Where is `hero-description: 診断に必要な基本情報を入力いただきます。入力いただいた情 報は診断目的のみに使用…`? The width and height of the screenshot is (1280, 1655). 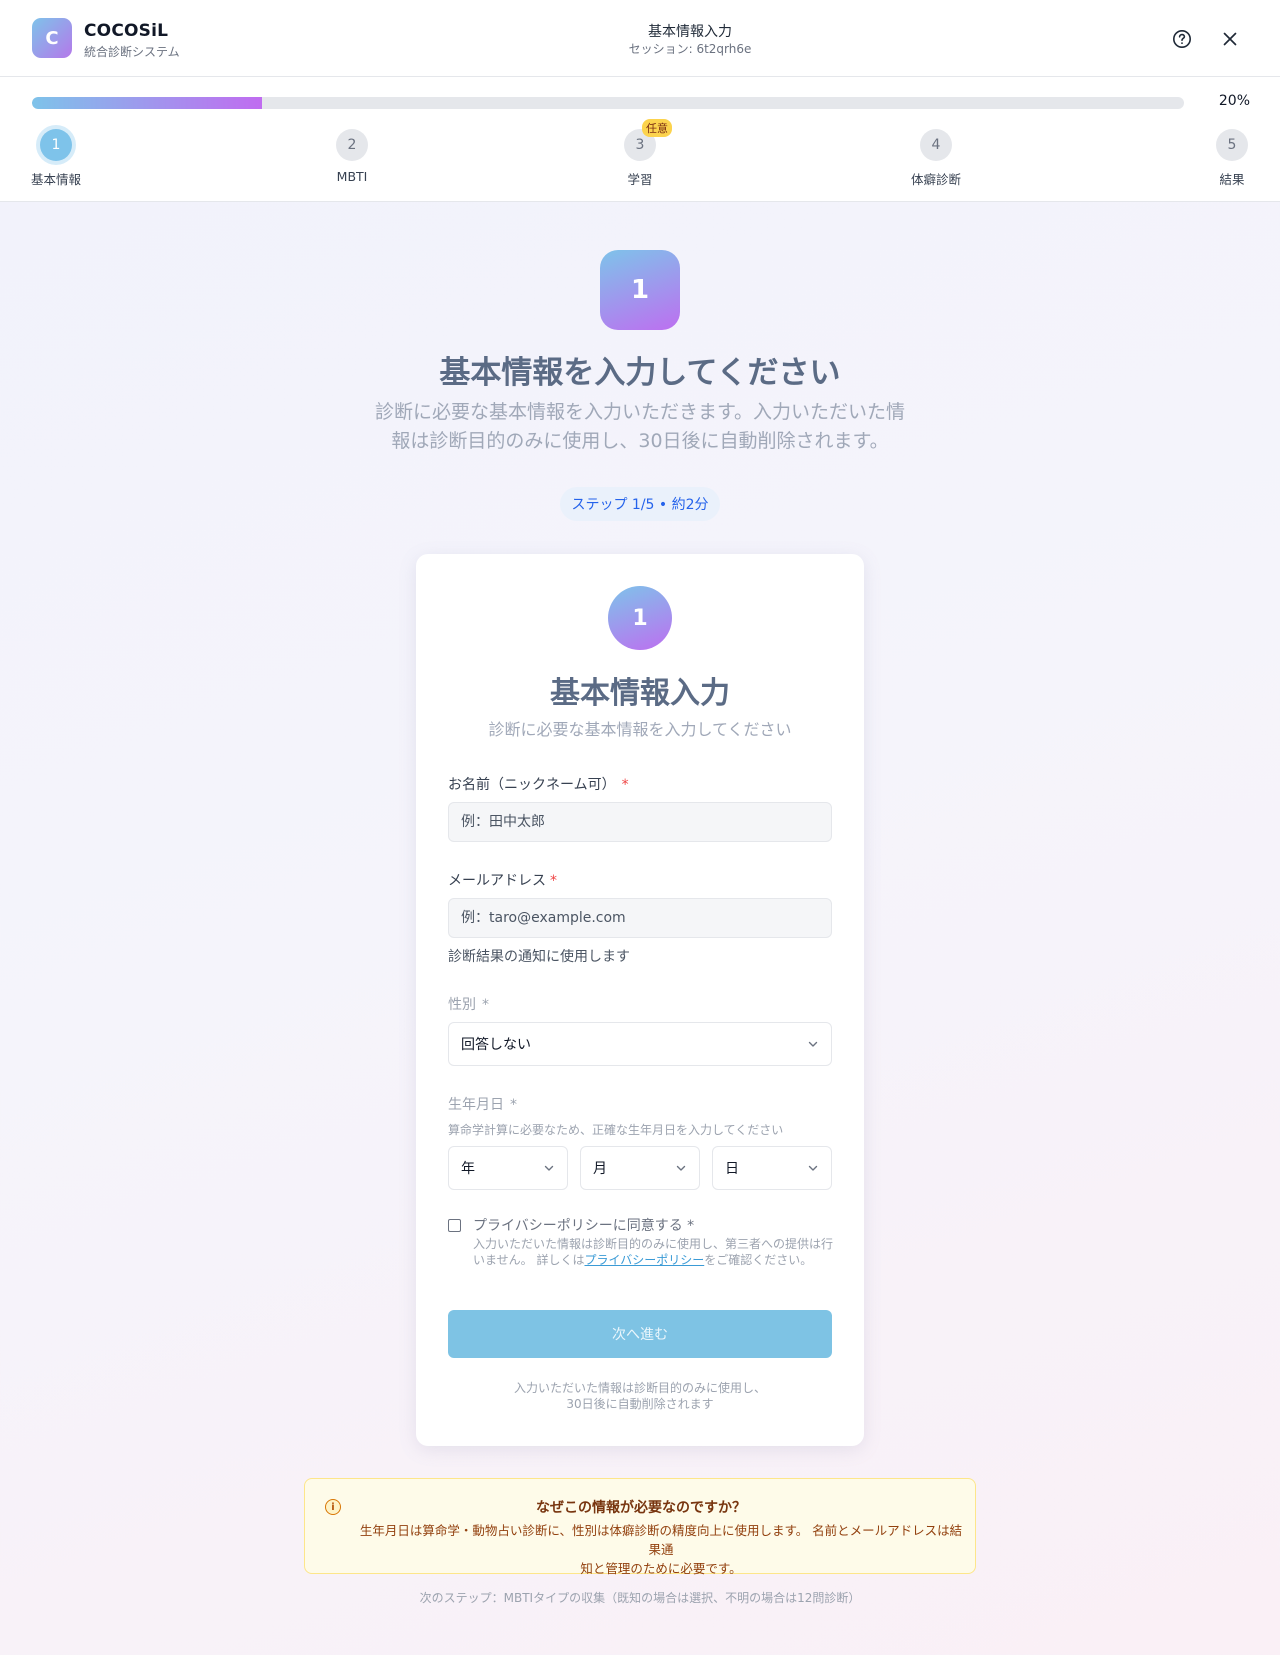
hero-description: 診断に必要な基本情報を入力いただきます。入力いただいた情 報は診断目的のみに使用… is located at coordinates (640, 427).